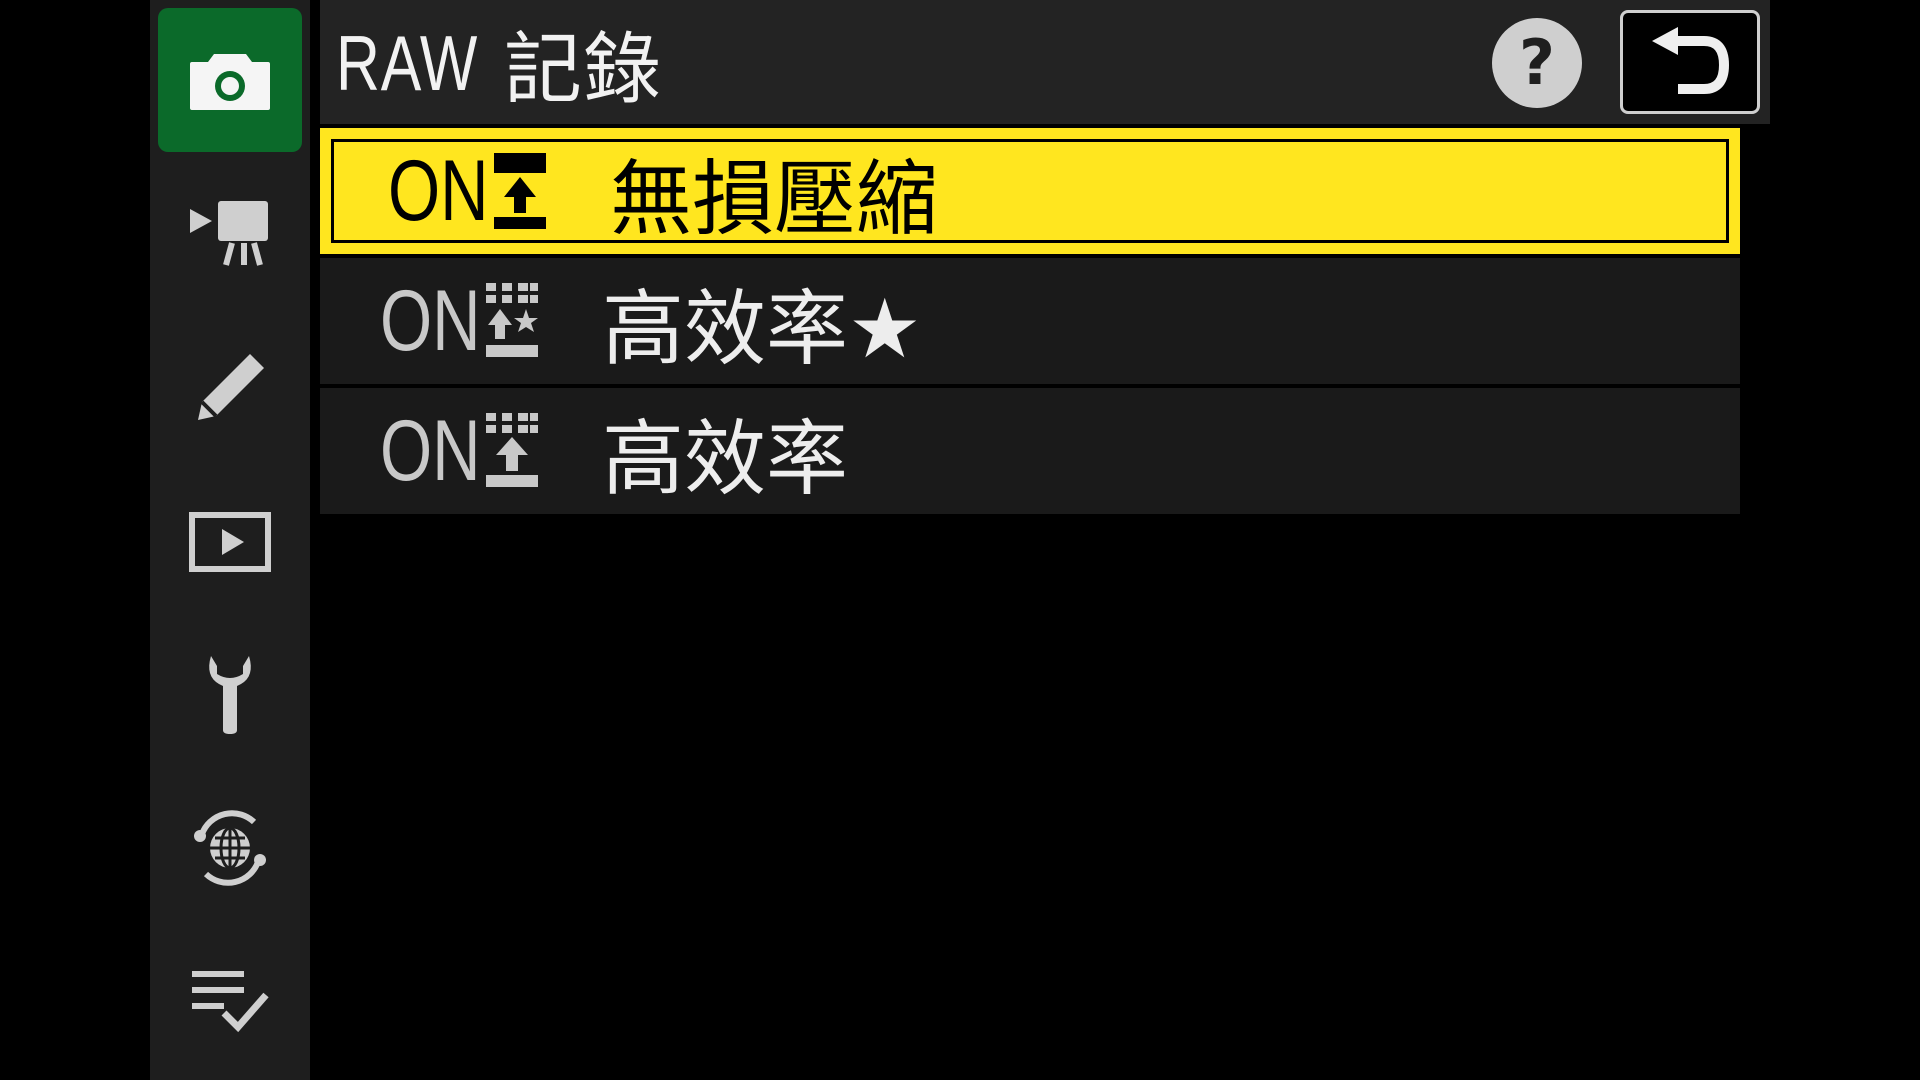  What do you see at coordinates (1030, 191) in the screenshot?
I see `option-lossless-compressed: ON 無損壓縮` at bounding box center [1030, 191].